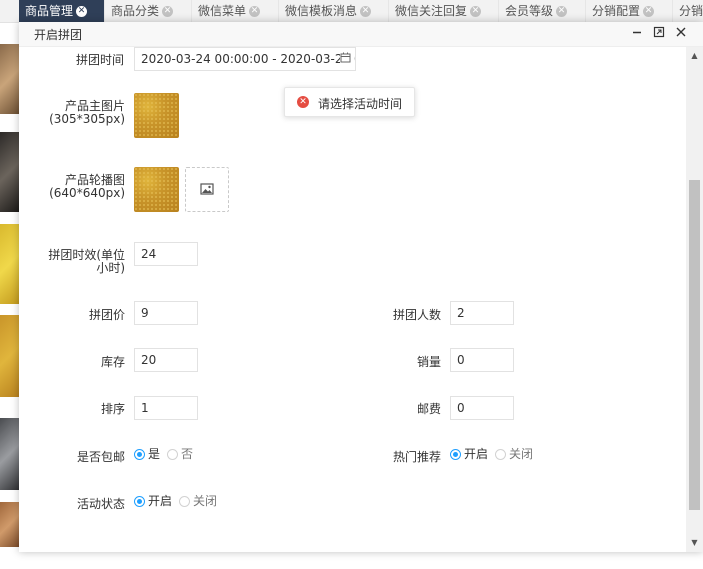  Describe the element at coordinates (476, 454) in the screenshot. I see `hot-recommend-on-text: 开启` at that location.